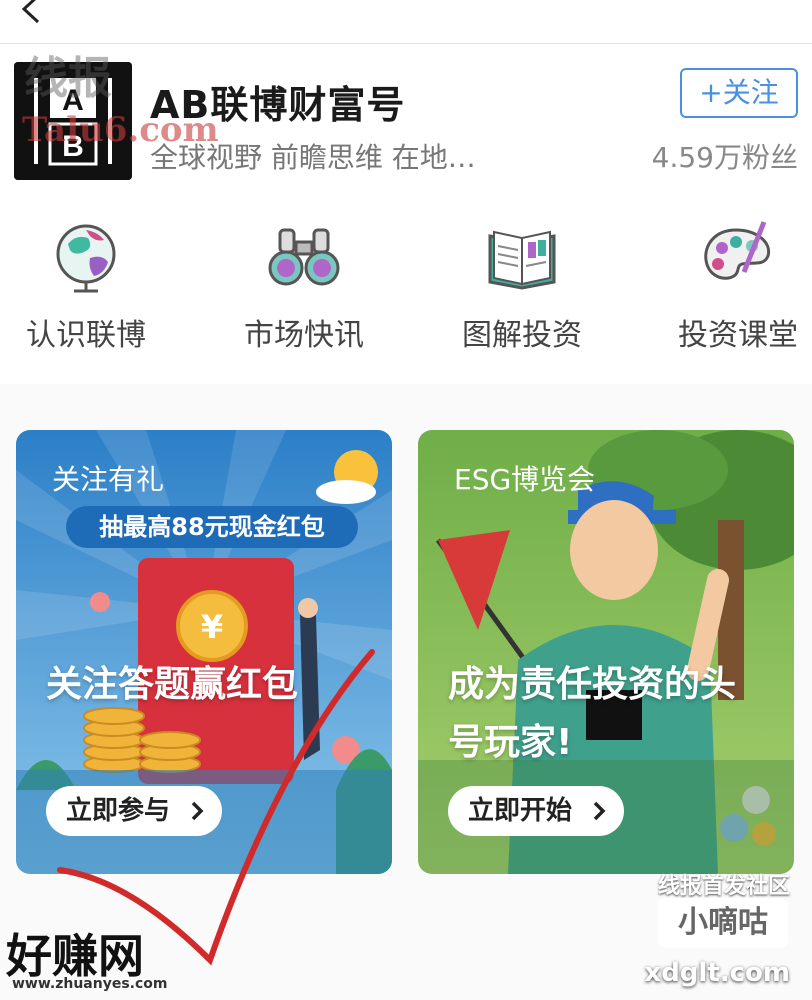  I want to click on watermark-text: xdglt.com, so click(717, 973).